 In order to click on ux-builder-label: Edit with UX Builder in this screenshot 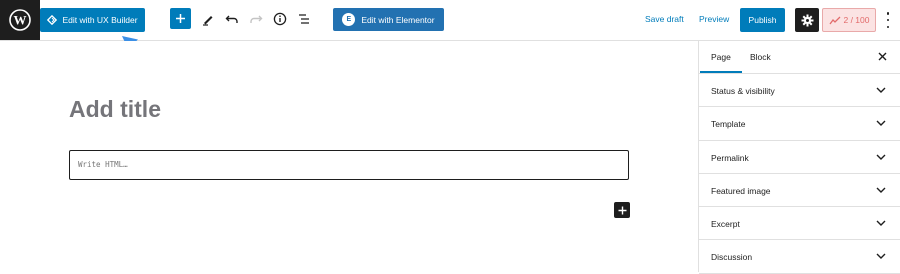, I will do `click(100, 20)`.